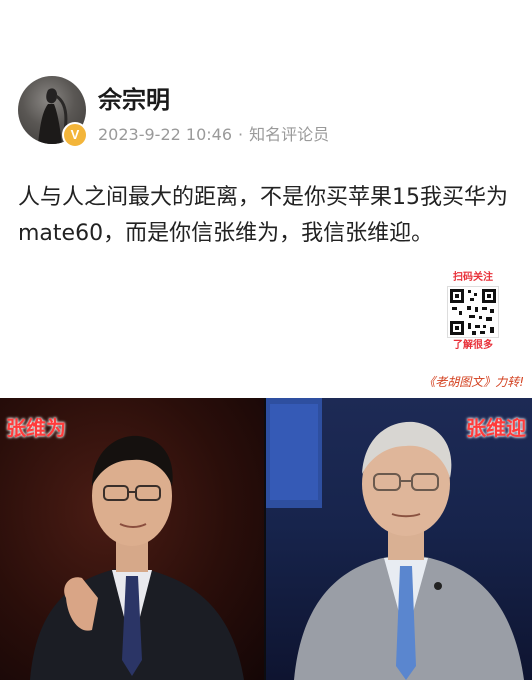  What do you see at coordinates (473, 277) in the screenshot?
I see `qr-top-label: 扫码关注` at bounding box center [473, 277].